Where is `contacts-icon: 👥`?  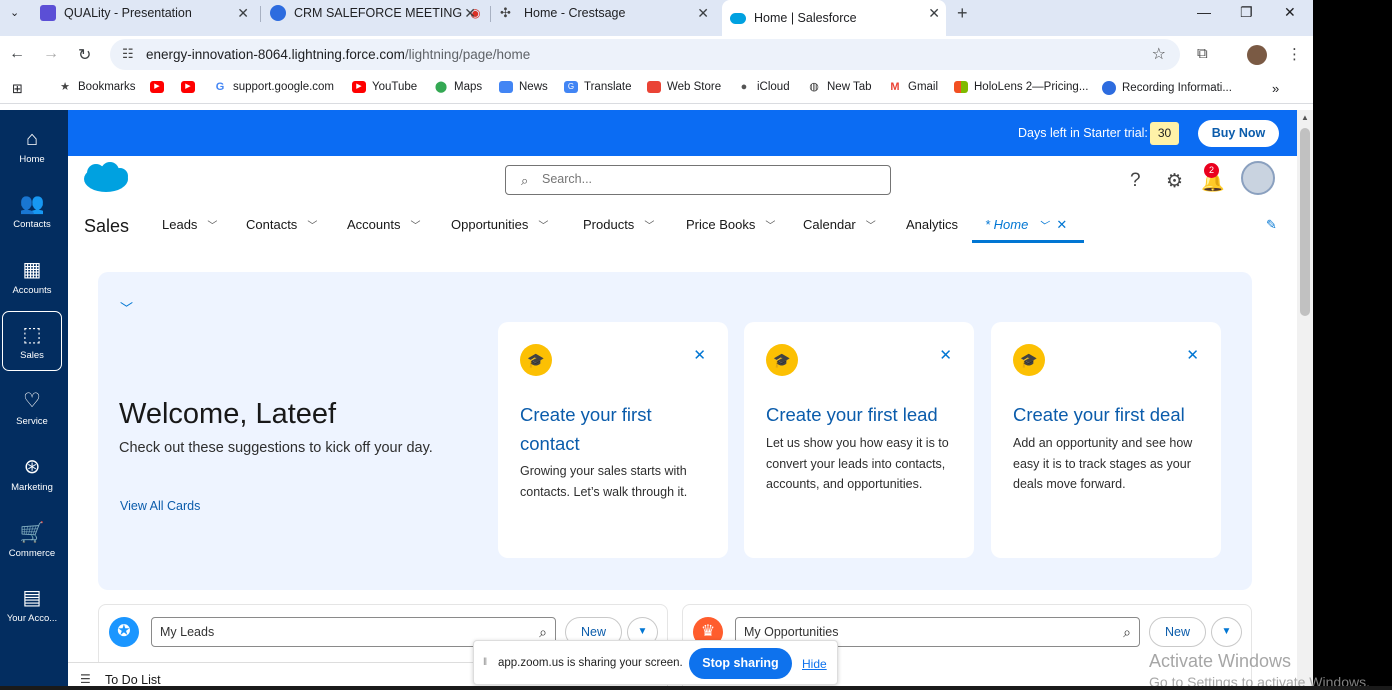 contacts-icon: 👥 is located at coordinates (32, 204).